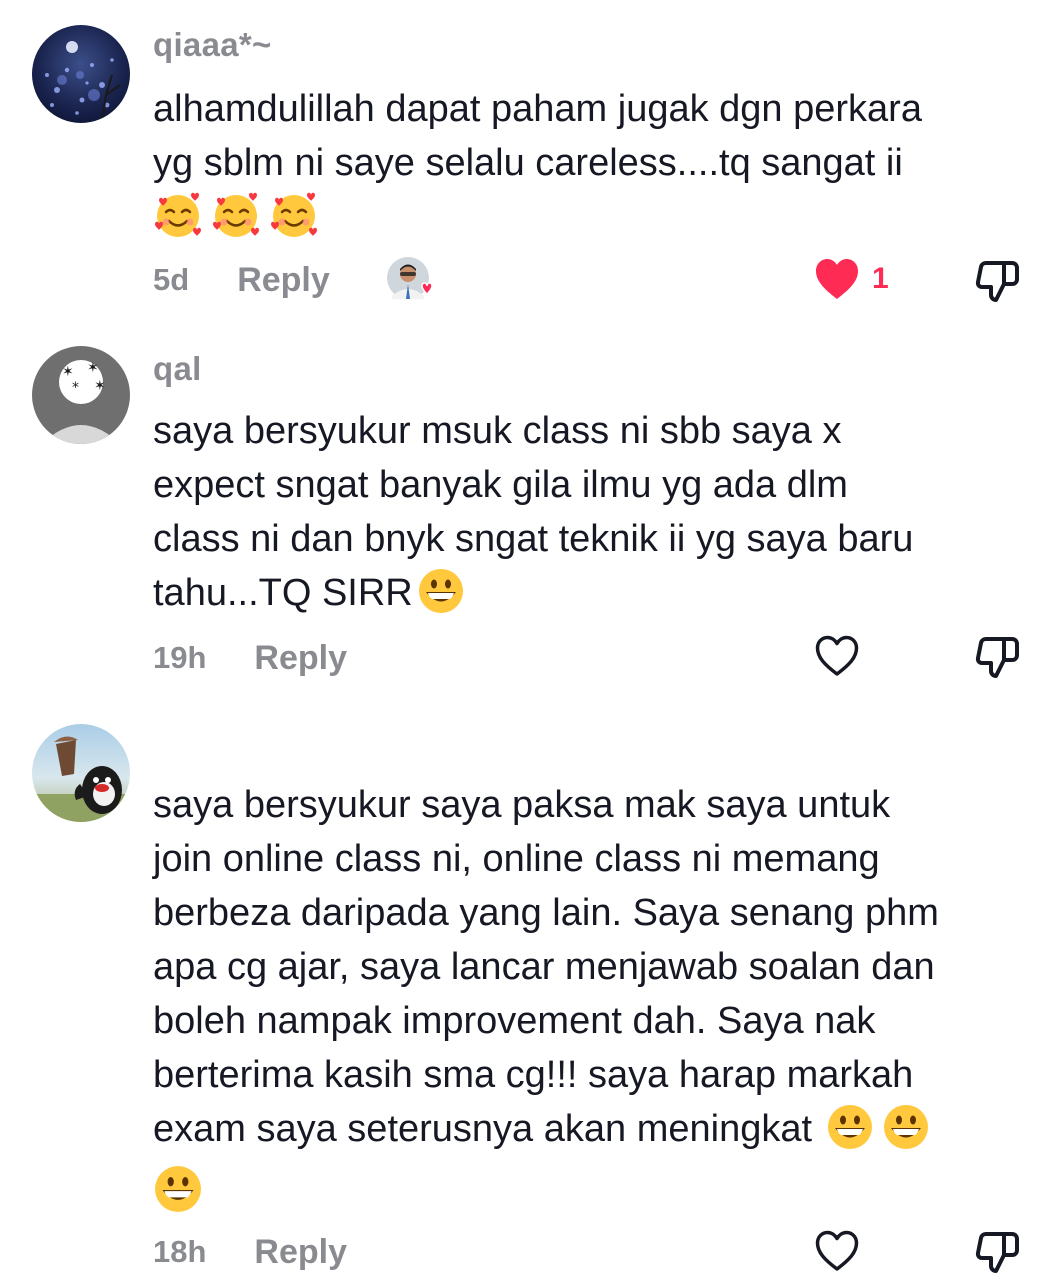 This screenshot has width=1064, height=1280. What do you see at coordinates (880, 278) in the screenshot?
I see `like-count: 1` at bounding box center [880, 278].